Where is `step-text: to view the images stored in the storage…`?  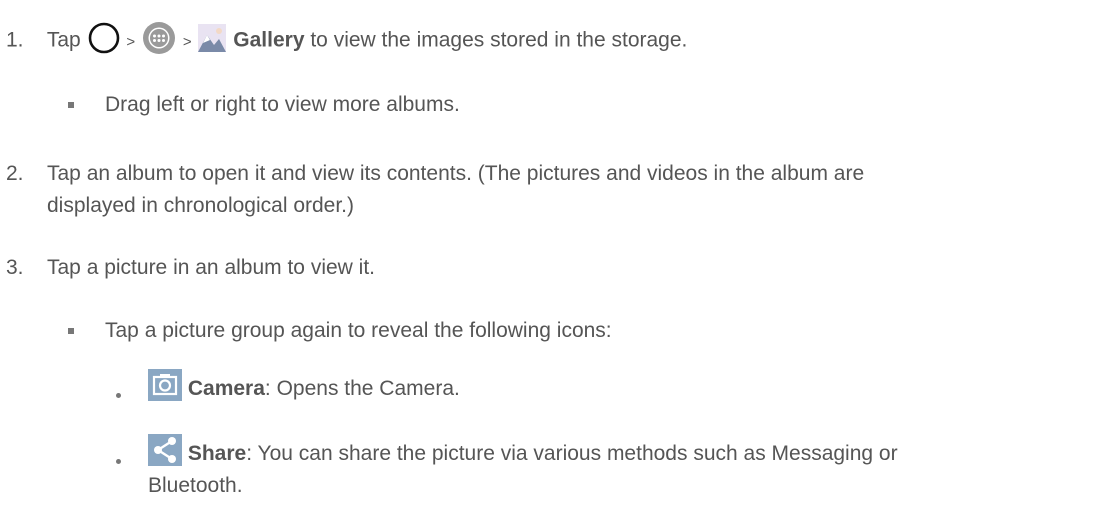 step-text: to view the images stored in the storage… is located at coordinates (499, 40).